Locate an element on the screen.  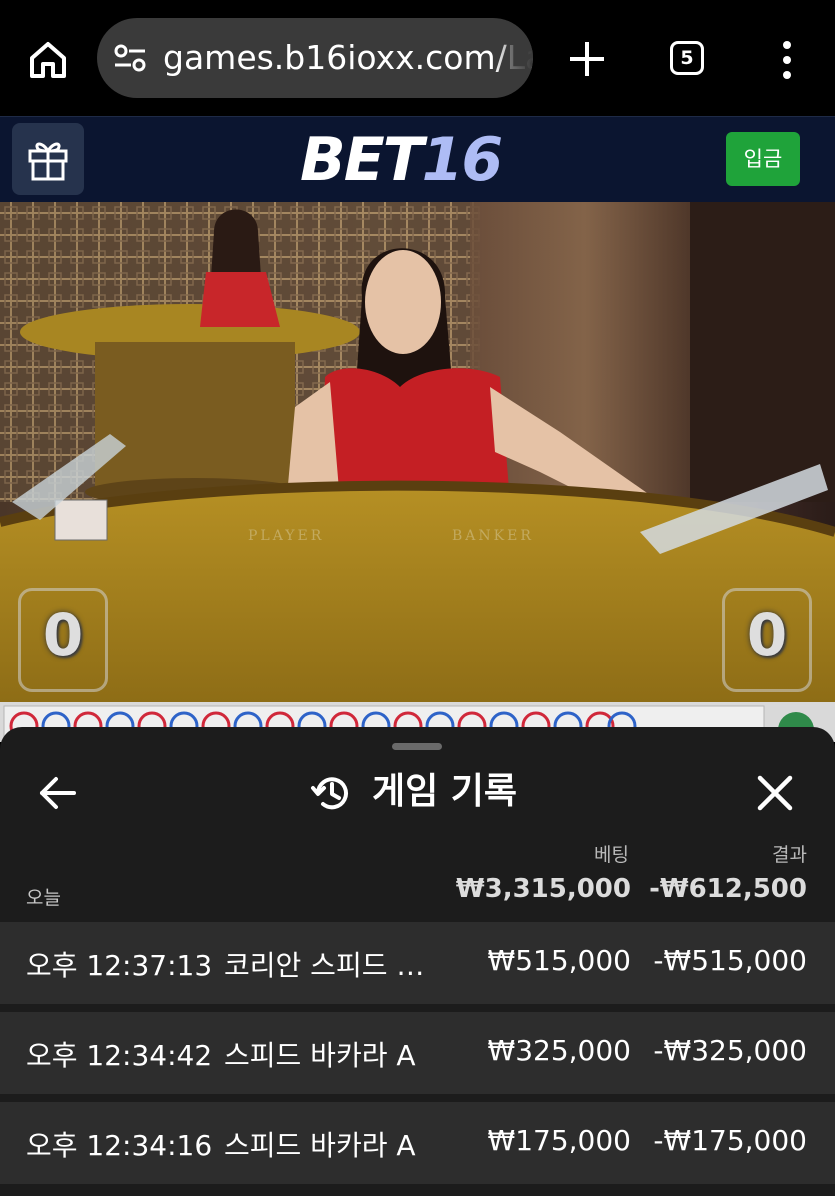
history-row: 오후 12:34:42 스피드 바카라 A ₩325,000 -₩325,000 is located at coordinates (417, 1053).